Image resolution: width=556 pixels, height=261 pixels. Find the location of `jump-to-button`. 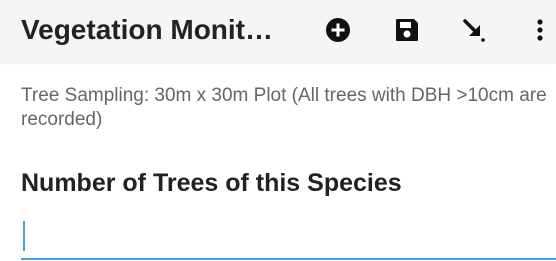

jump-to-button is located at coordinates (474, 30).